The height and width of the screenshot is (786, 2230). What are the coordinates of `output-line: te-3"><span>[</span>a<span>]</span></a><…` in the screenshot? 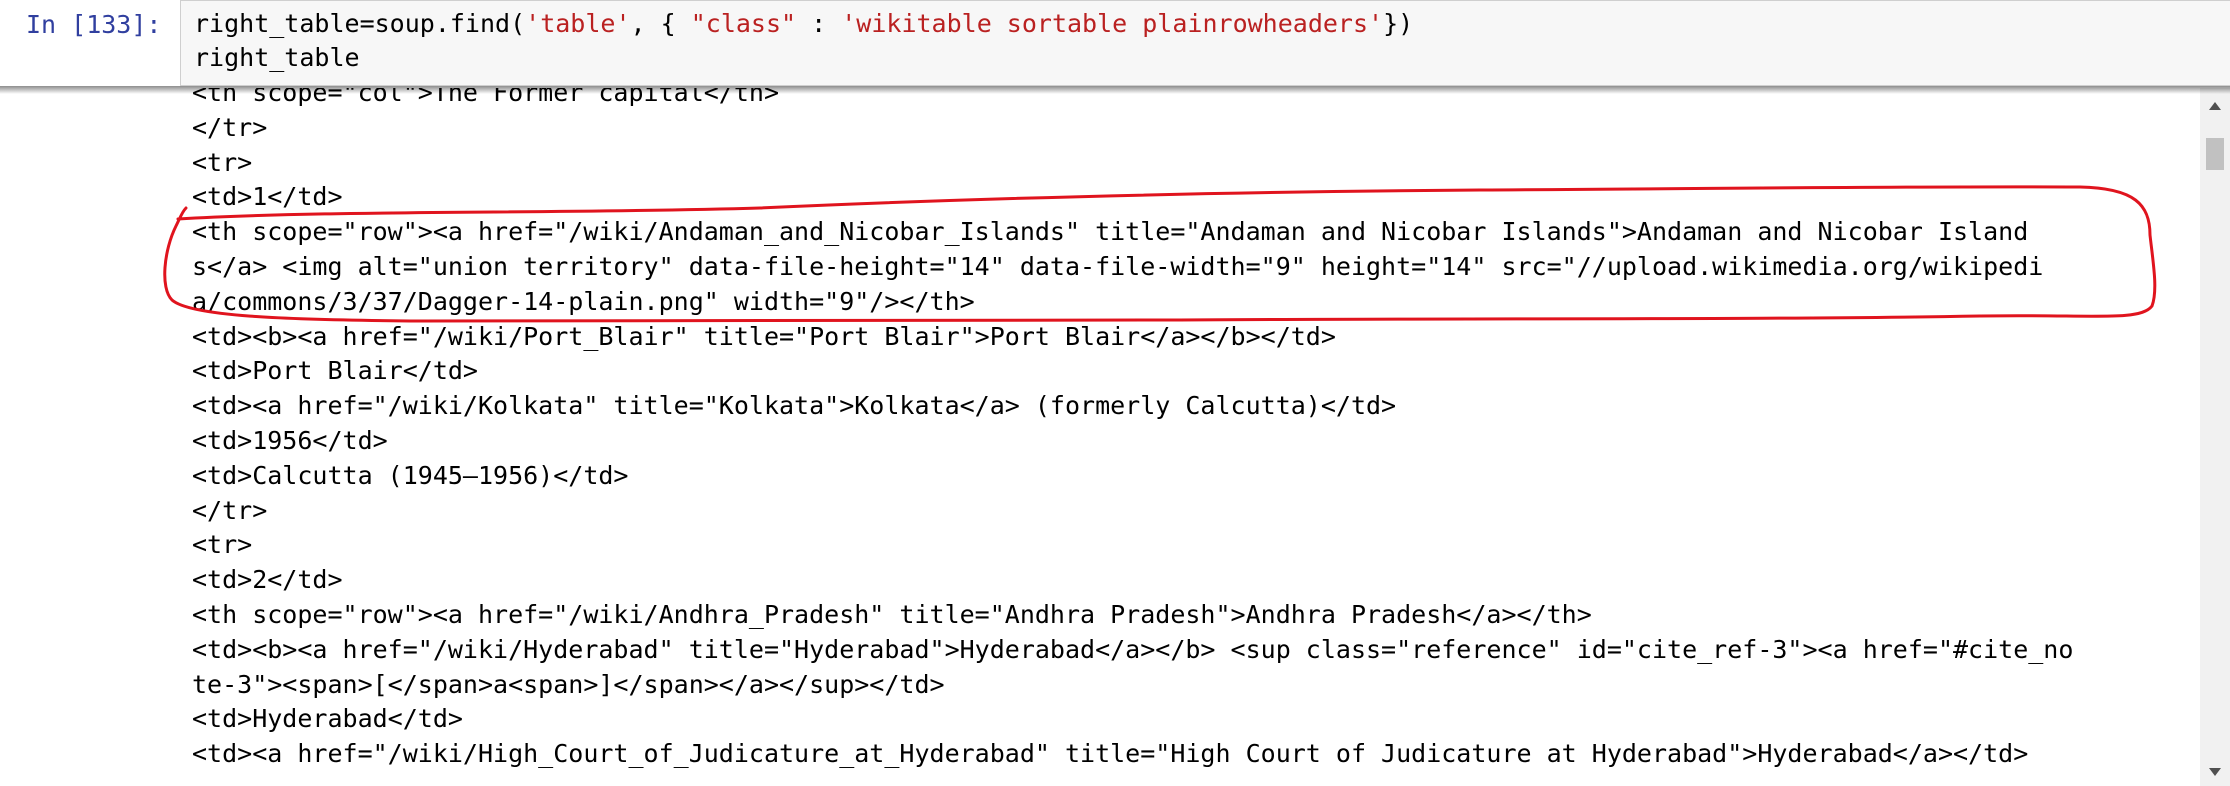 It's located at (568, 684).